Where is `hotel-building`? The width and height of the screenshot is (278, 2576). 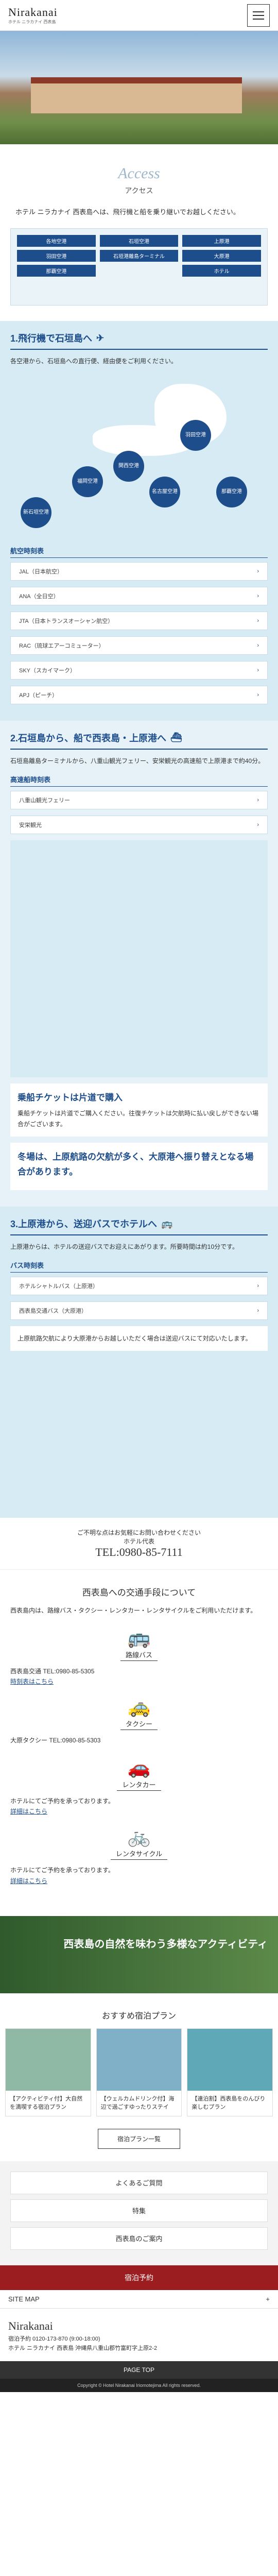 hotel-building is located at coordinates (136, 95).